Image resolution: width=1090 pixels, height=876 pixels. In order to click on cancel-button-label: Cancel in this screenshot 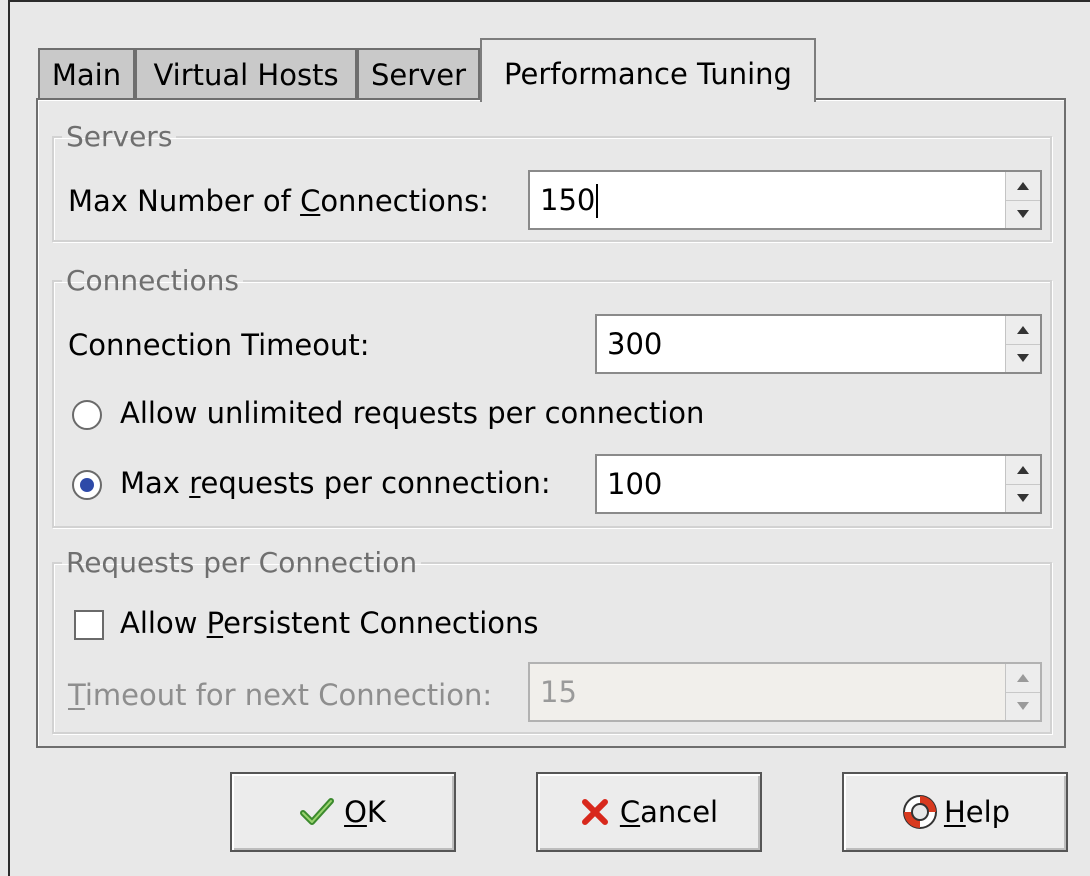, I will do `click(669, 812)`.